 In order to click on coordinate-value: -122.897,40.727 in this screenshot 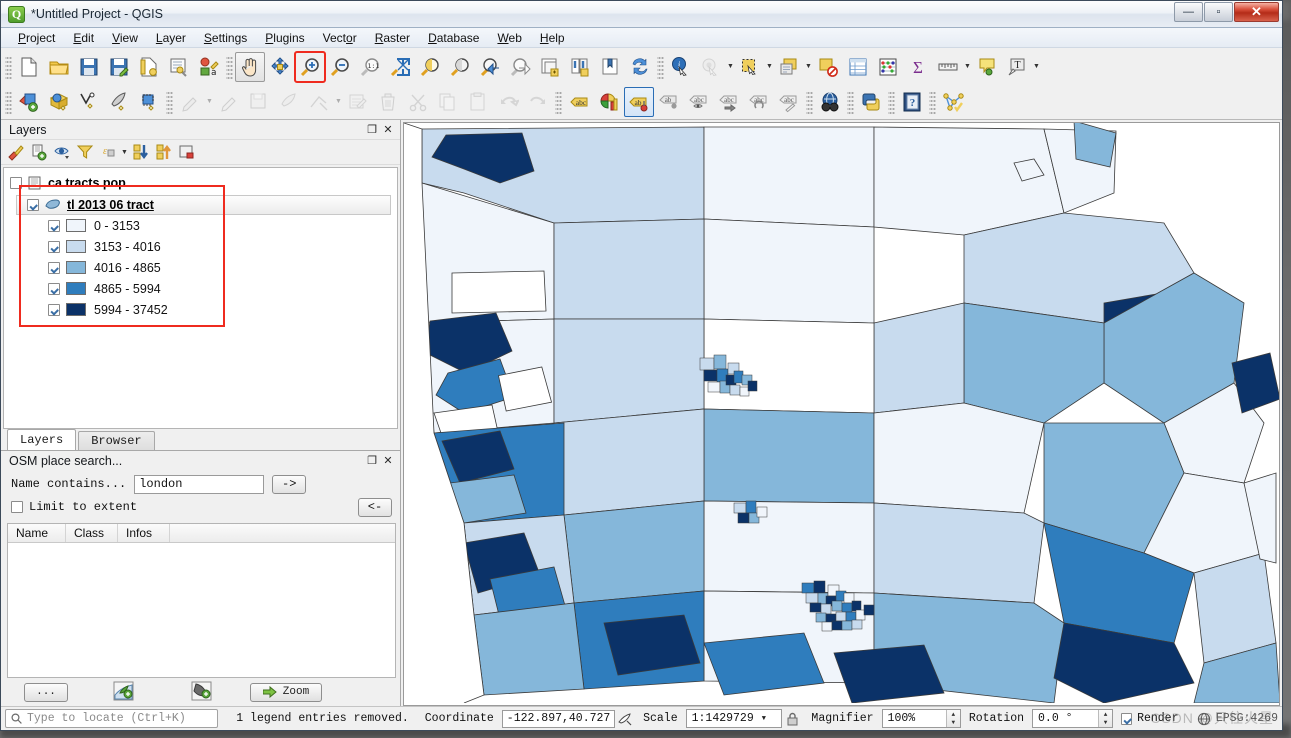, I will do `click(558, 718)`.